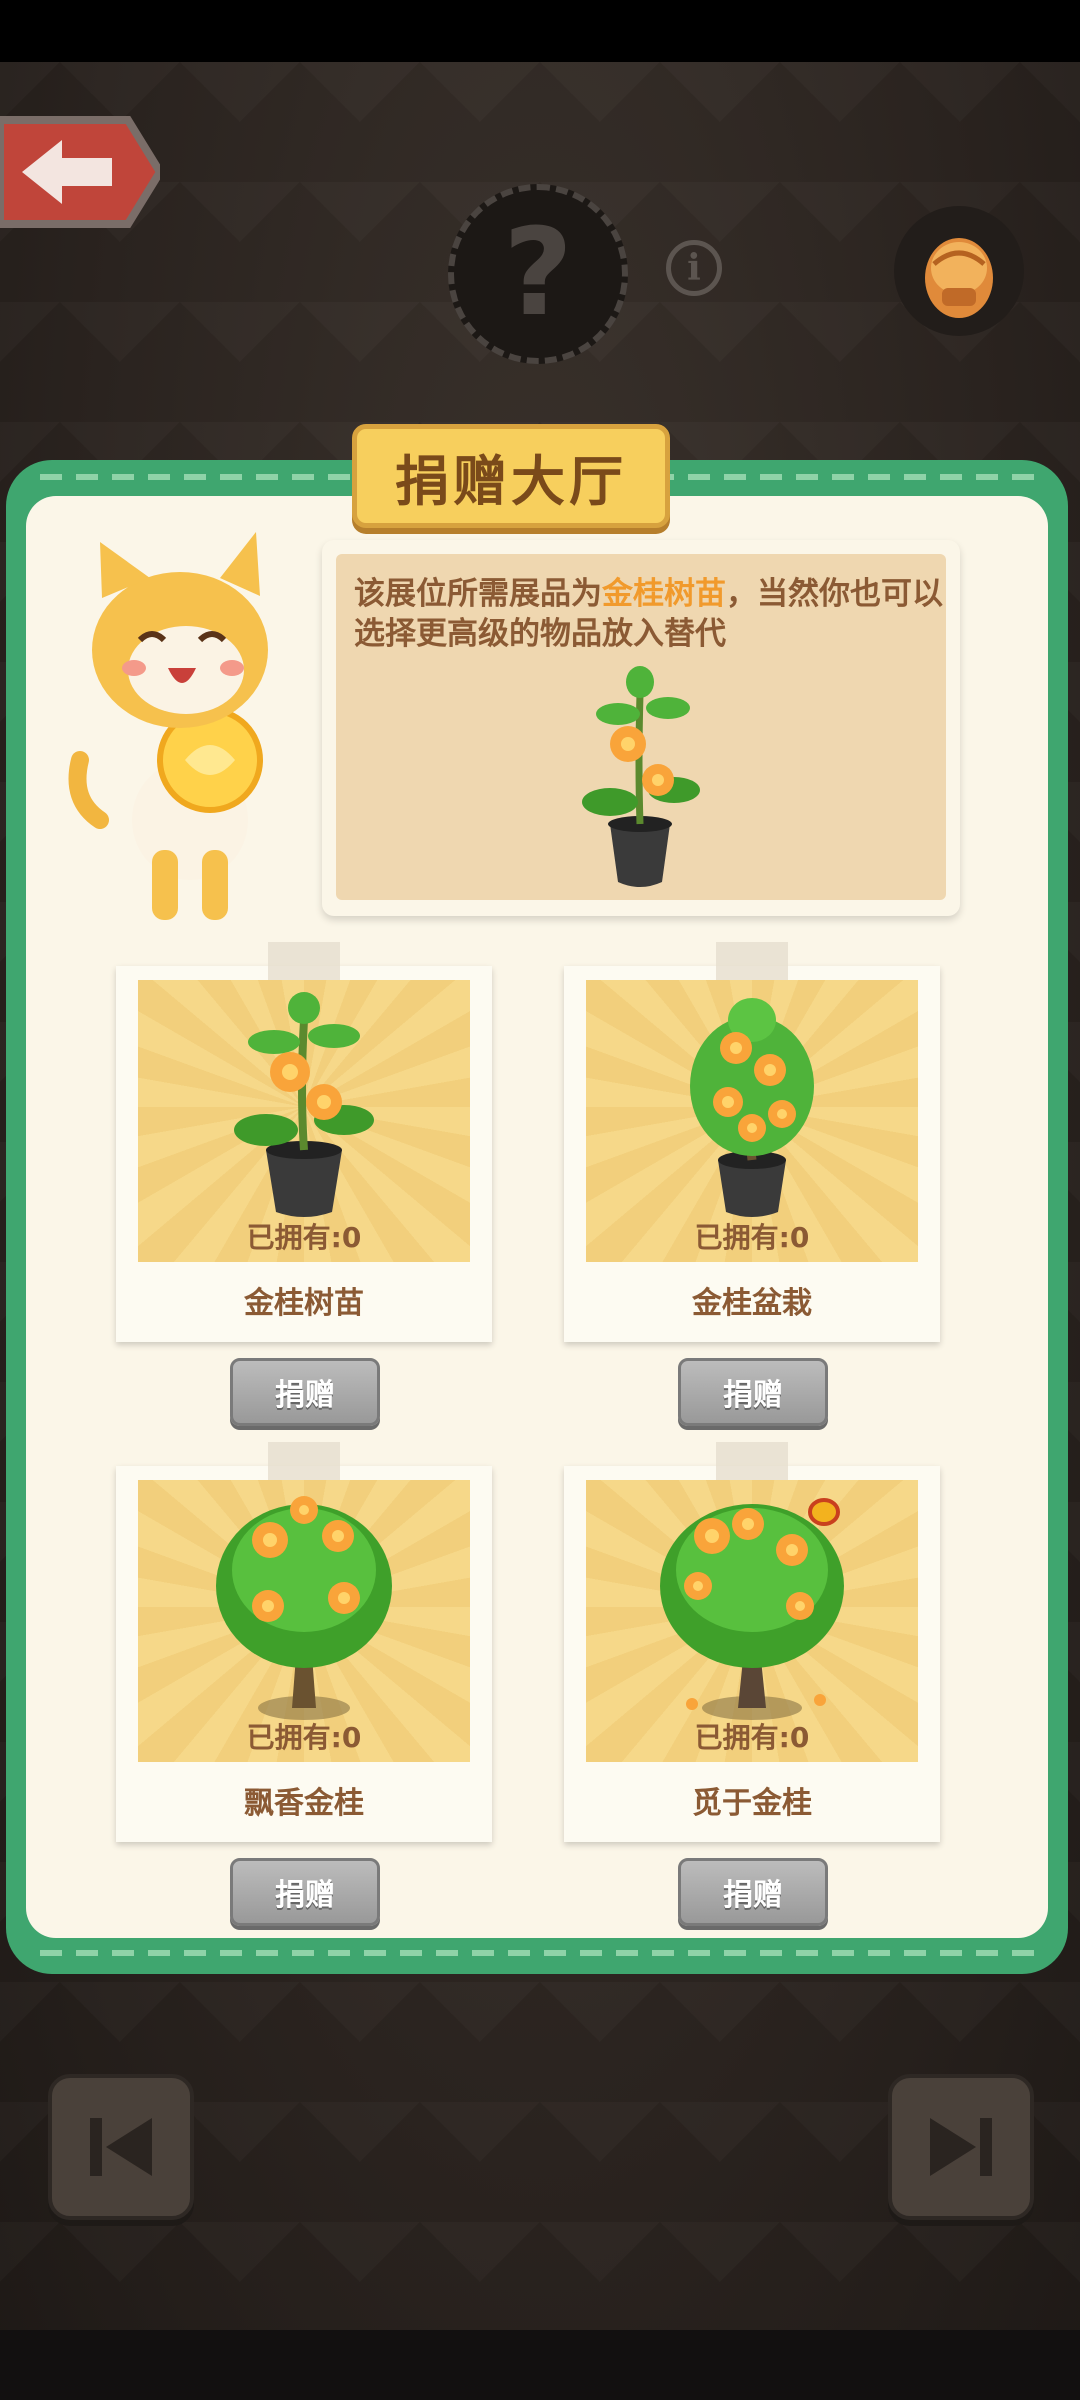  What do you see at coordinates (511, 481) in the screenshot?
I see `panel-title: 捐赠大厅` at bounding box center [511, 481].